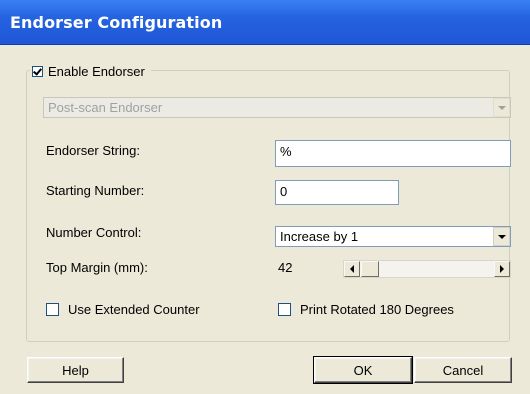 The image size is (530, 394). What do you see at coordinates (284, 191) in the screenshot?
I see `starting-number-value: 0` at bounding box center [284, 191].